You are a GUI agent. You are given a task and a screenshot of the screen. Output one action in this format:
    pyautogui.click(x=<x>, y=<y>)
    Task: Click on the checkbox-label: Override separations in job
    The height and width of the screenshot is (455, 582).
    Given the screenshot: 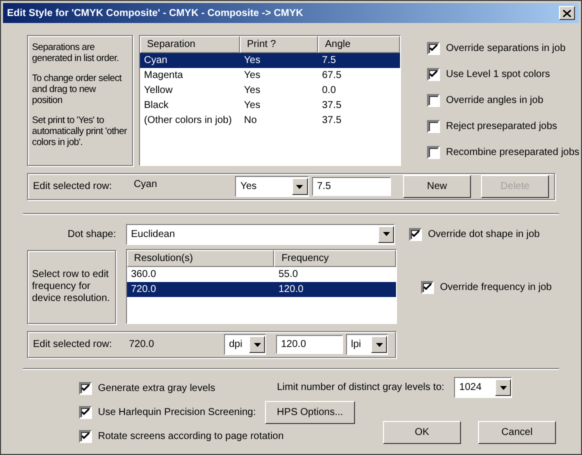 What is the action you would take?
    pyautogui.click(x=506, y=49)
    